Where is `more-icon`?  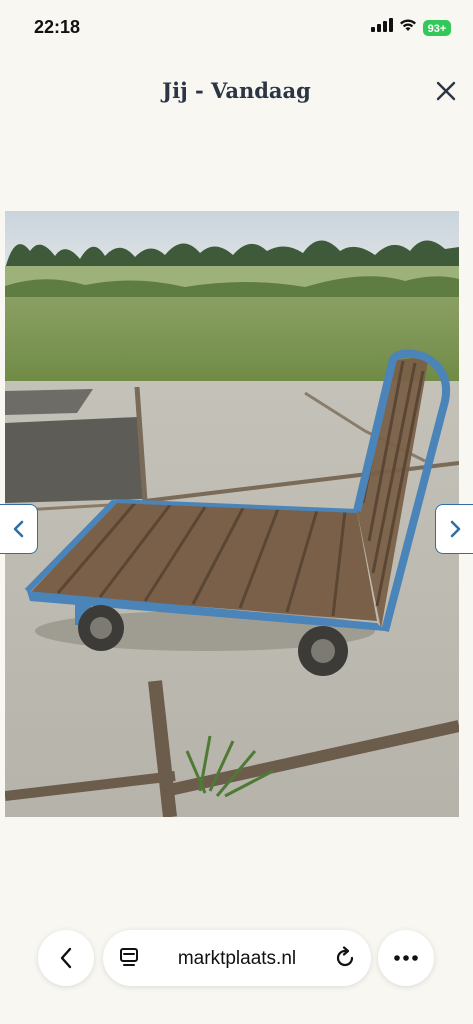 more-icon is located at coordinates (406, 958).